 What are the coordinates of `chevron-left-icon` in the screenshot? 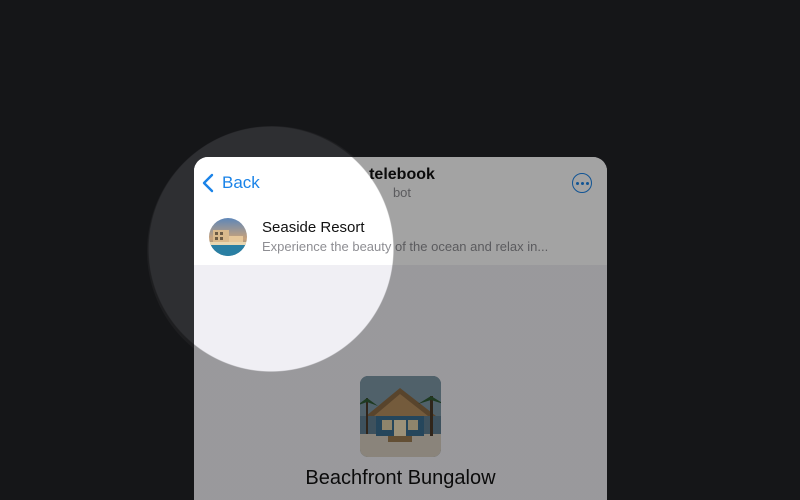 It's located at (208, 183).